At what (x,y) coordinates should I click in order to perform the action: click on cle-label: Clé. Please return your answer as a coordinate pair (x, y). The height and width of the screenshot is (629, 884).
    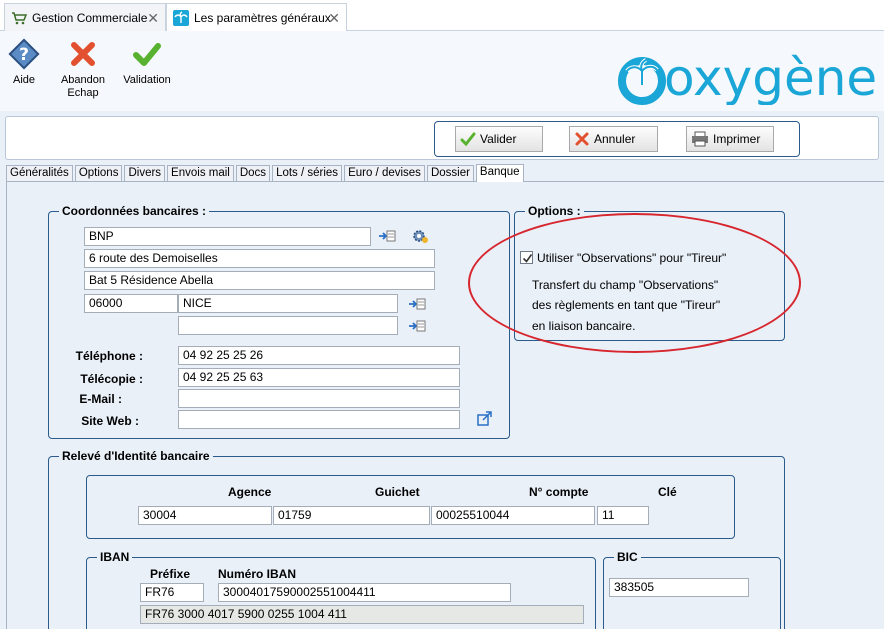
    Looking at the image, I should click on (667, 492).